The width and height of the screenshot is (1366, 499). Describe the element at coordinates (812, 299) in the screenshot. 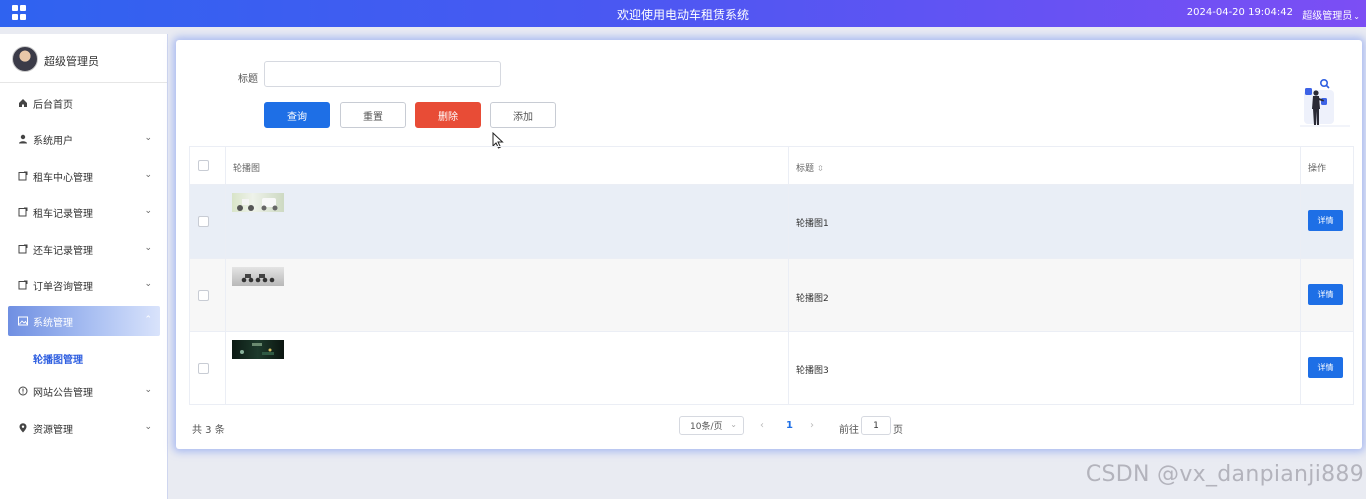

I see `row-title: 轮播图2` at that location.